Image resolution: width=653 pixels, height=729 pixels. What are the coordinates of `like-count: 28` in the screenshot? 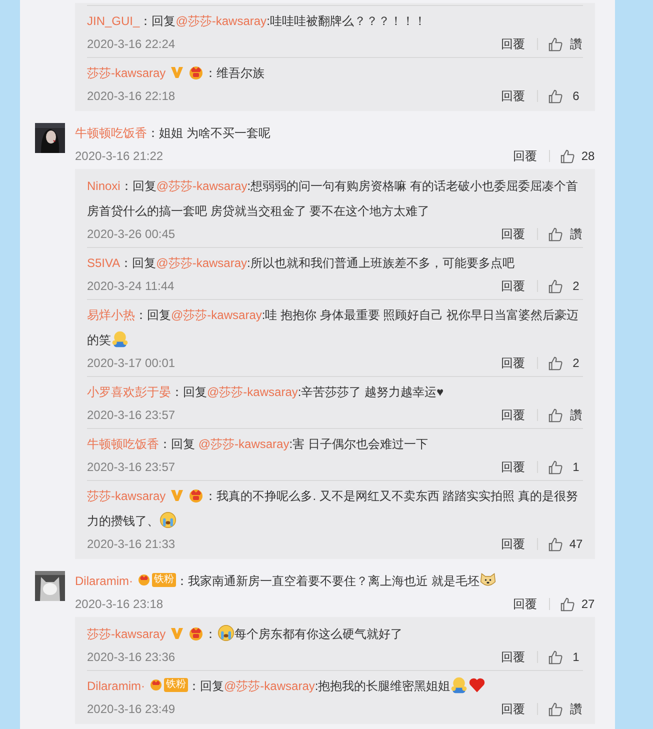 It's located at (588, 156).